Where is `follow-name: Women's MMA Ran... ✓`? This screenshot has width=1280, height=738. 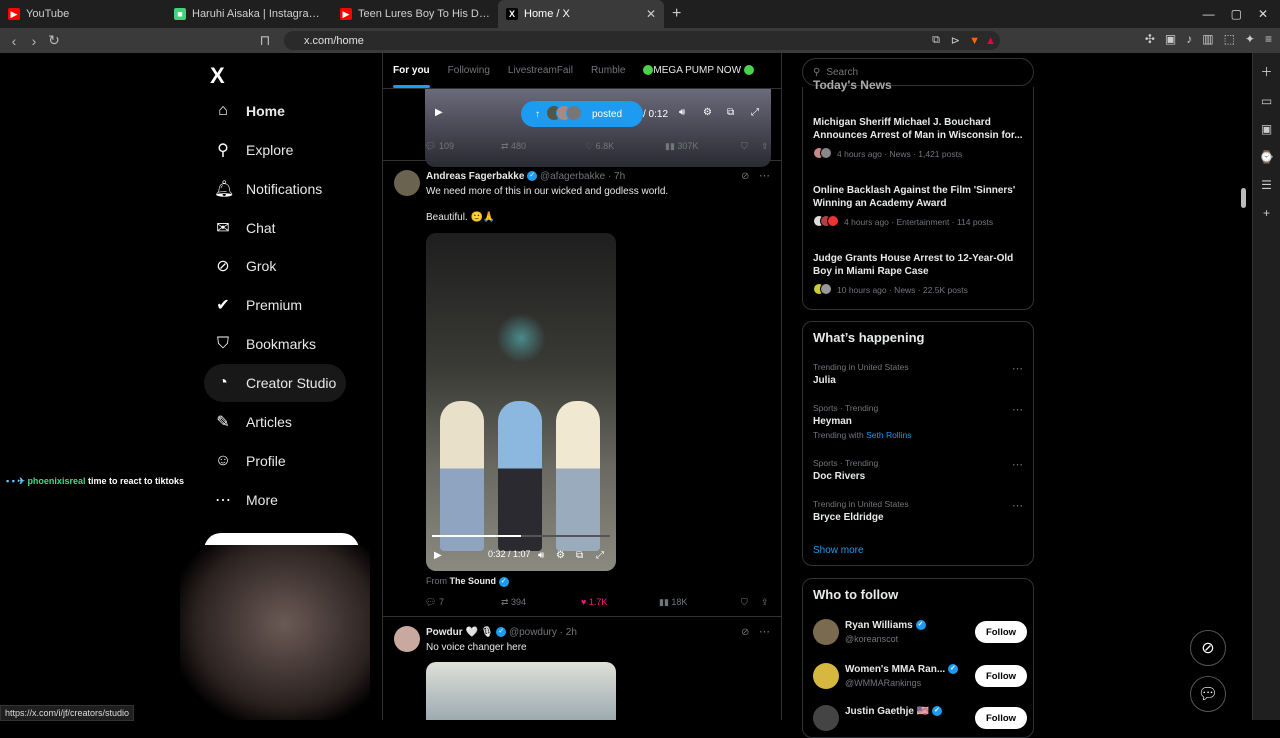 follow-name: Women's MMA Ran... ✓ is located at coordinates (901, 669).